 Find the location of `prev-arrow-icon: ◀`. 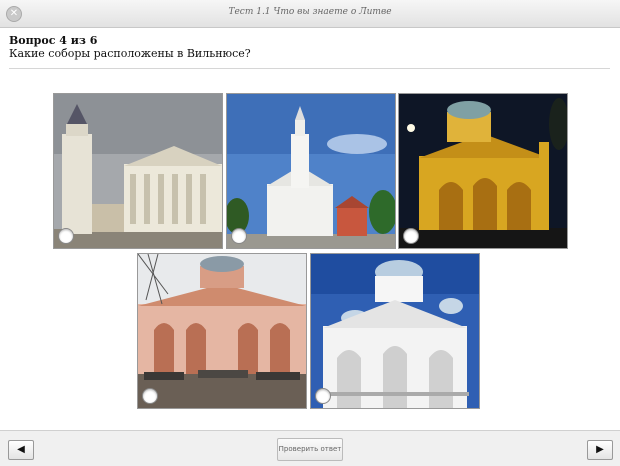

prev-arrow-icon: ◀ is located at coordinates (21, 449).